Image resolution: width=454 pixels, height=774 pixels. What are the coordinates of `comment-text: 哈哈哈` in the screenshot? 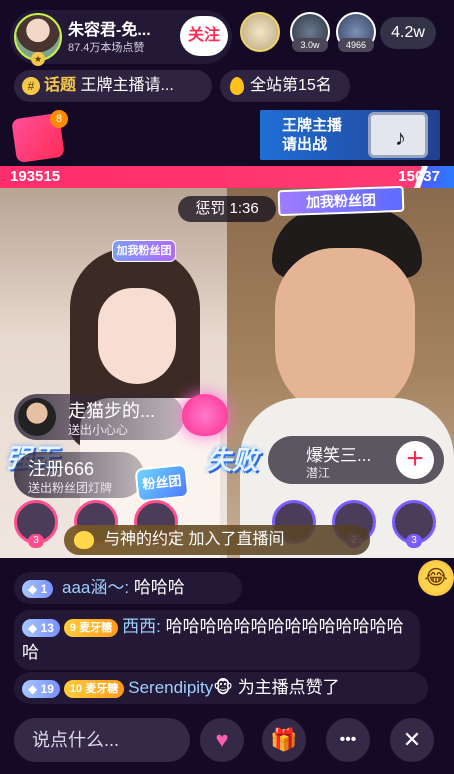 It's located at (159, 587).